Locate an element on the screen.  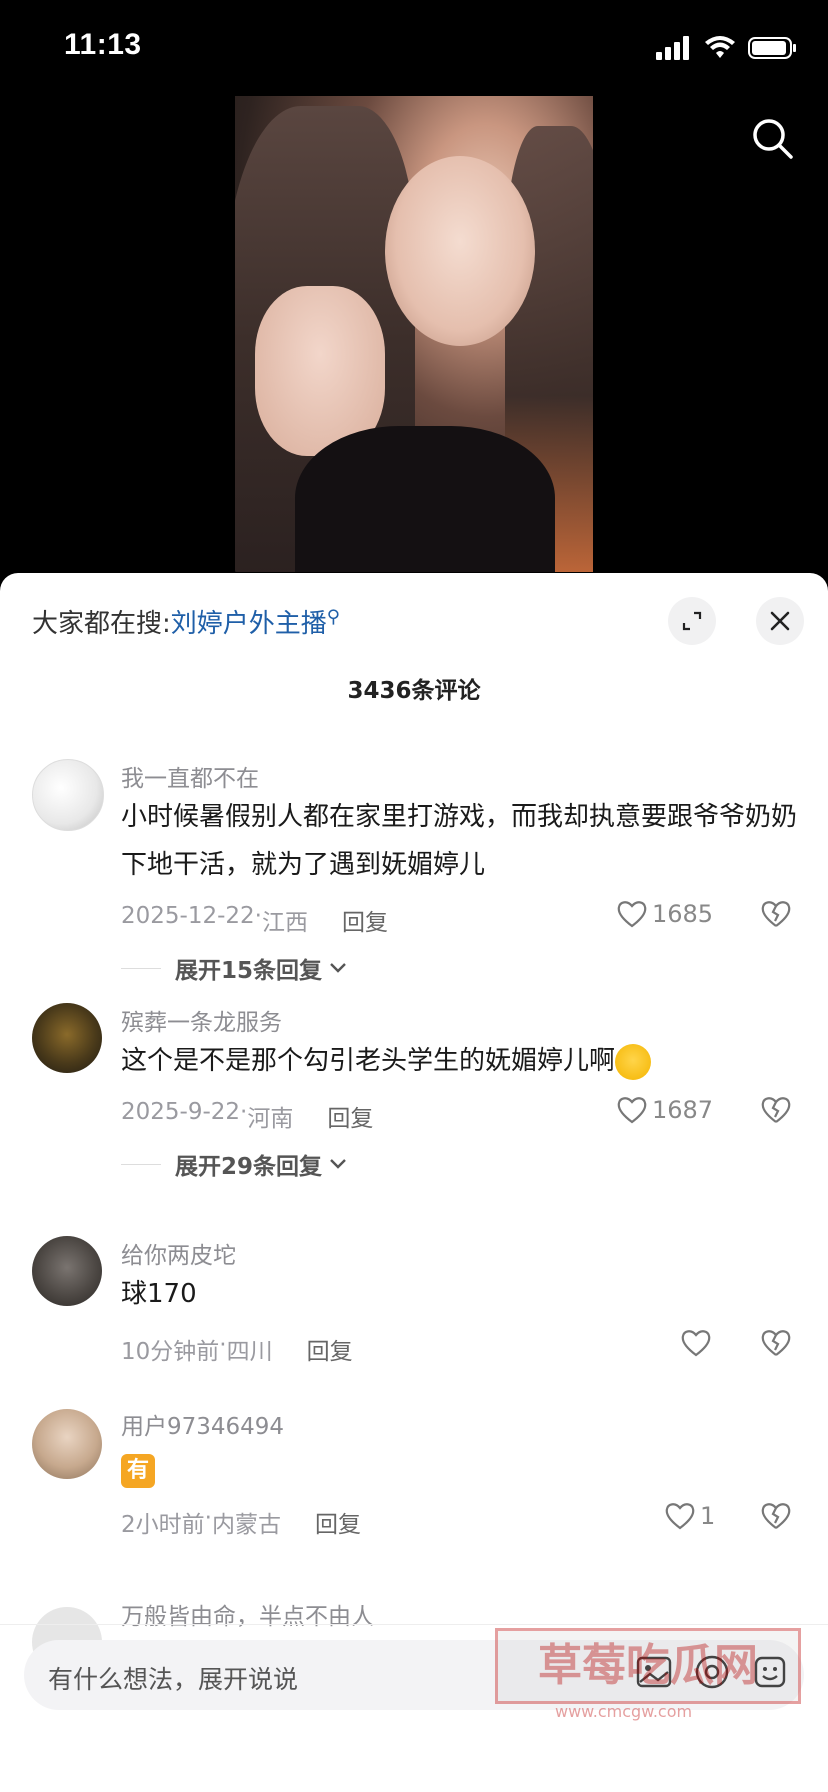
like-button: 1687 is located at coordinates (664, 1110).